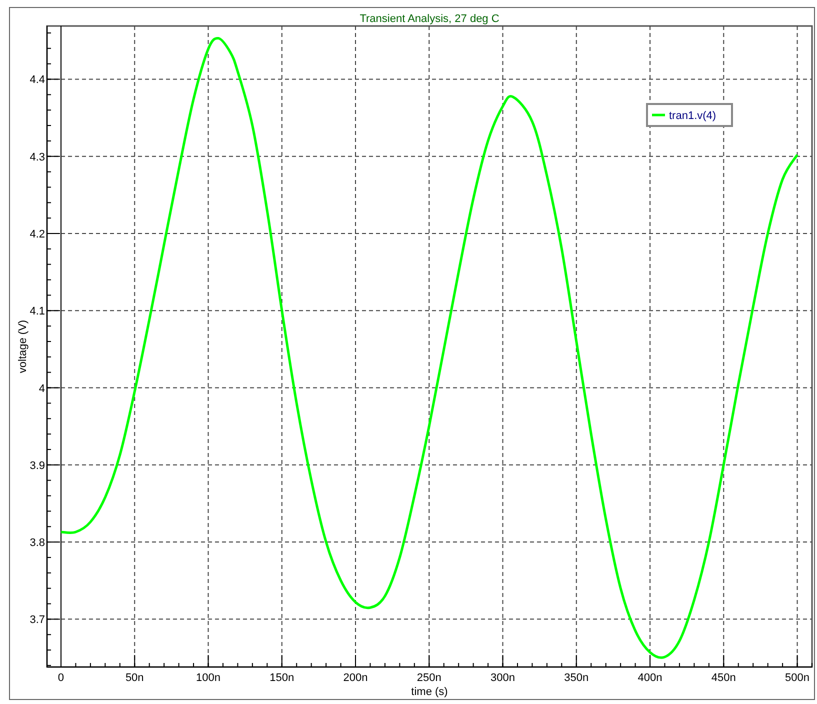 The image size is (817, 704). Describe the element at coordinates (502, 678) in the screenshot. I see `tick-label: 300n` at that location.